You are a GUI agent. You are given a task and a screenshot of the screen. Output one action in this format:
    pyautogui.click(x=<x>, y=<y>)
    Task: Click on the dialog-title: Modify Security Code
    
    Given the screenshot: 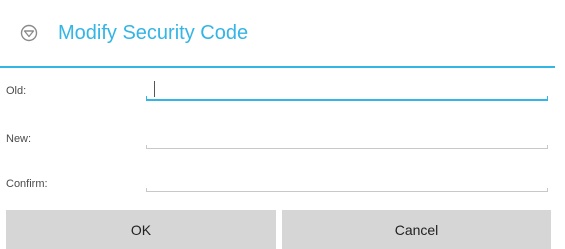 What is the action you would take?
    pyautogui.click(x=153, y=33)
    